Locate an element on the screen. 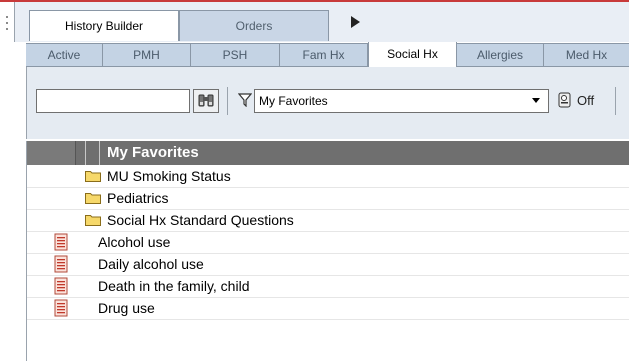  list-item: Alcohol use is located at coordinates (328, 242).